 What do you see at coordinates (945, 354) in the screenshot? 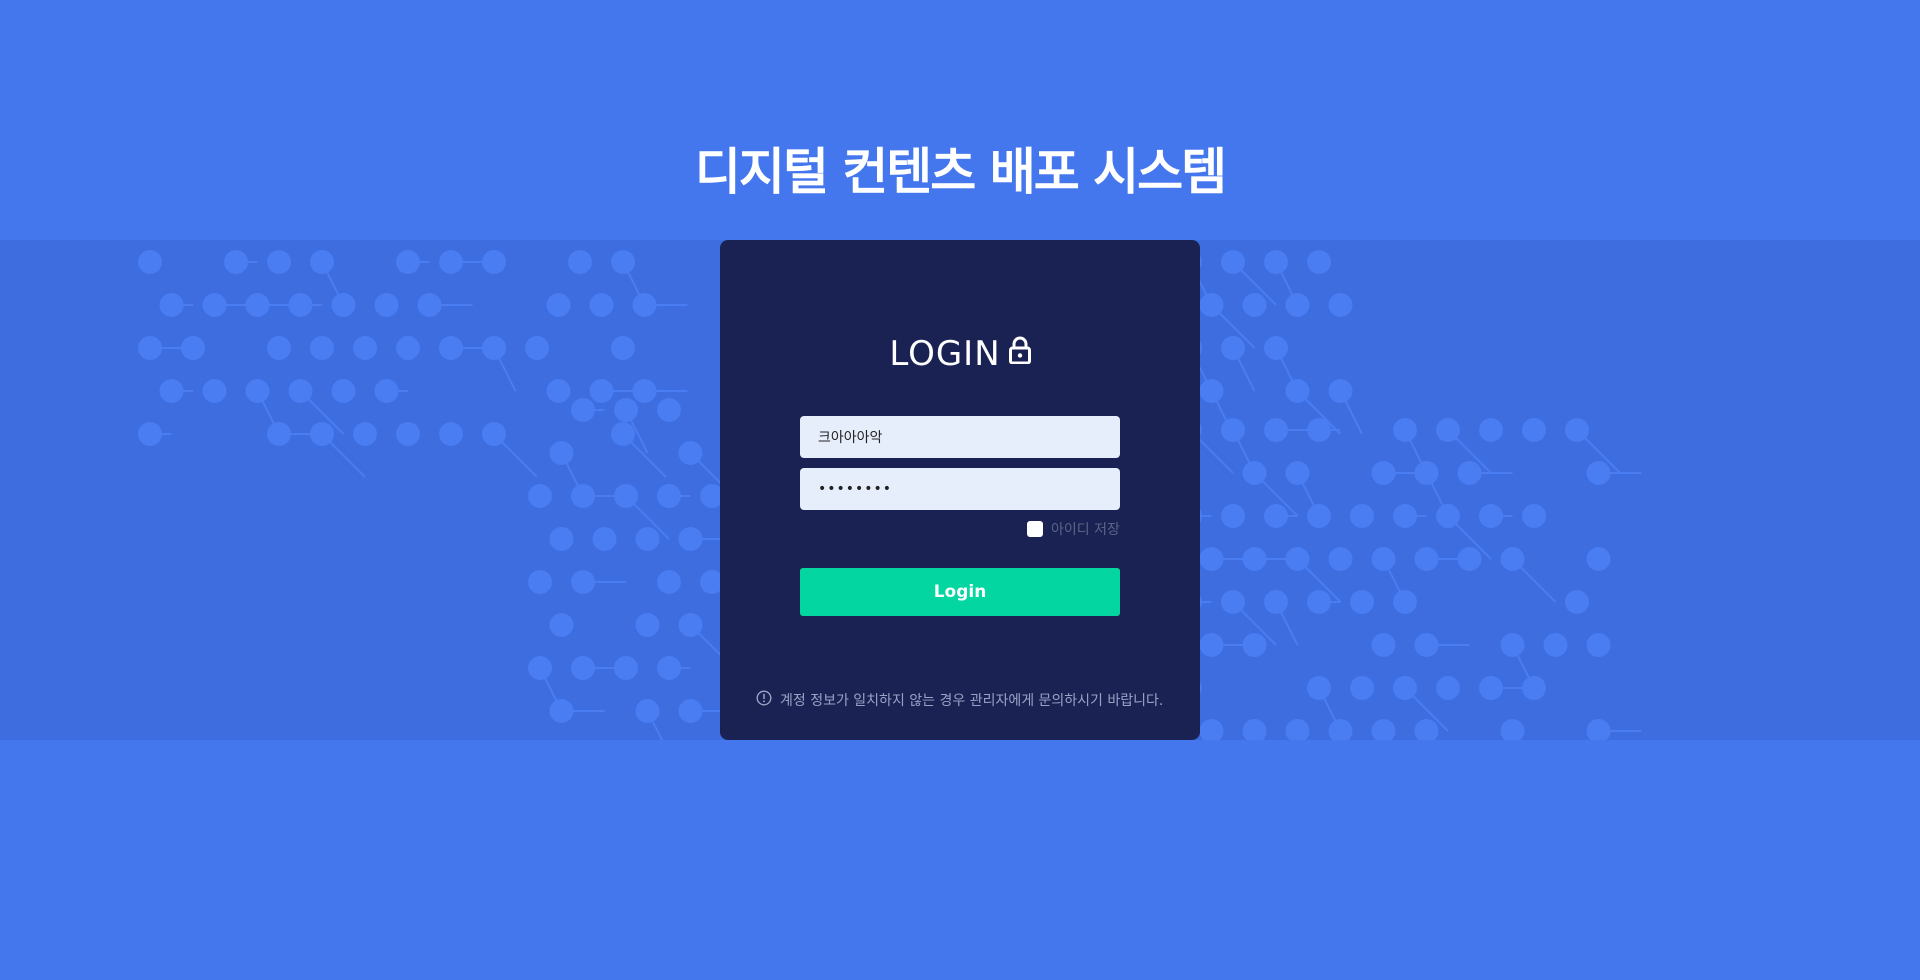
I see `login-heading-text: LOGIN` at bounding box center [945, 354].